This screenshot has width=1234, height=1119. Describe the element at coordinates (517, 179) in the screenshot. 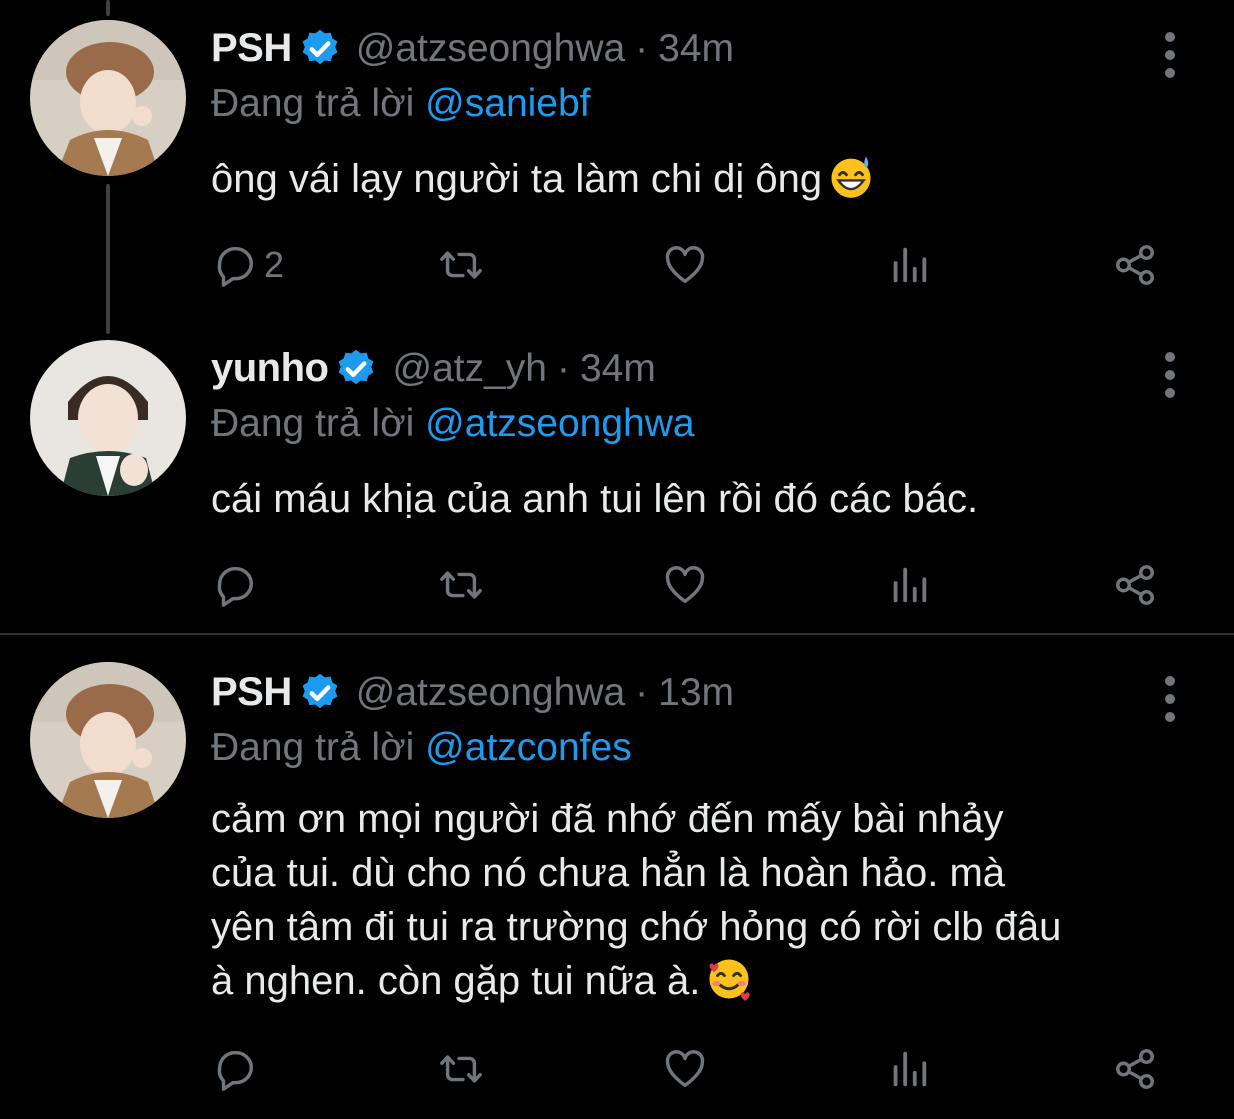

I see `tweet-text-content: ông vái lạy người ta làm chi dị ông` at that location.